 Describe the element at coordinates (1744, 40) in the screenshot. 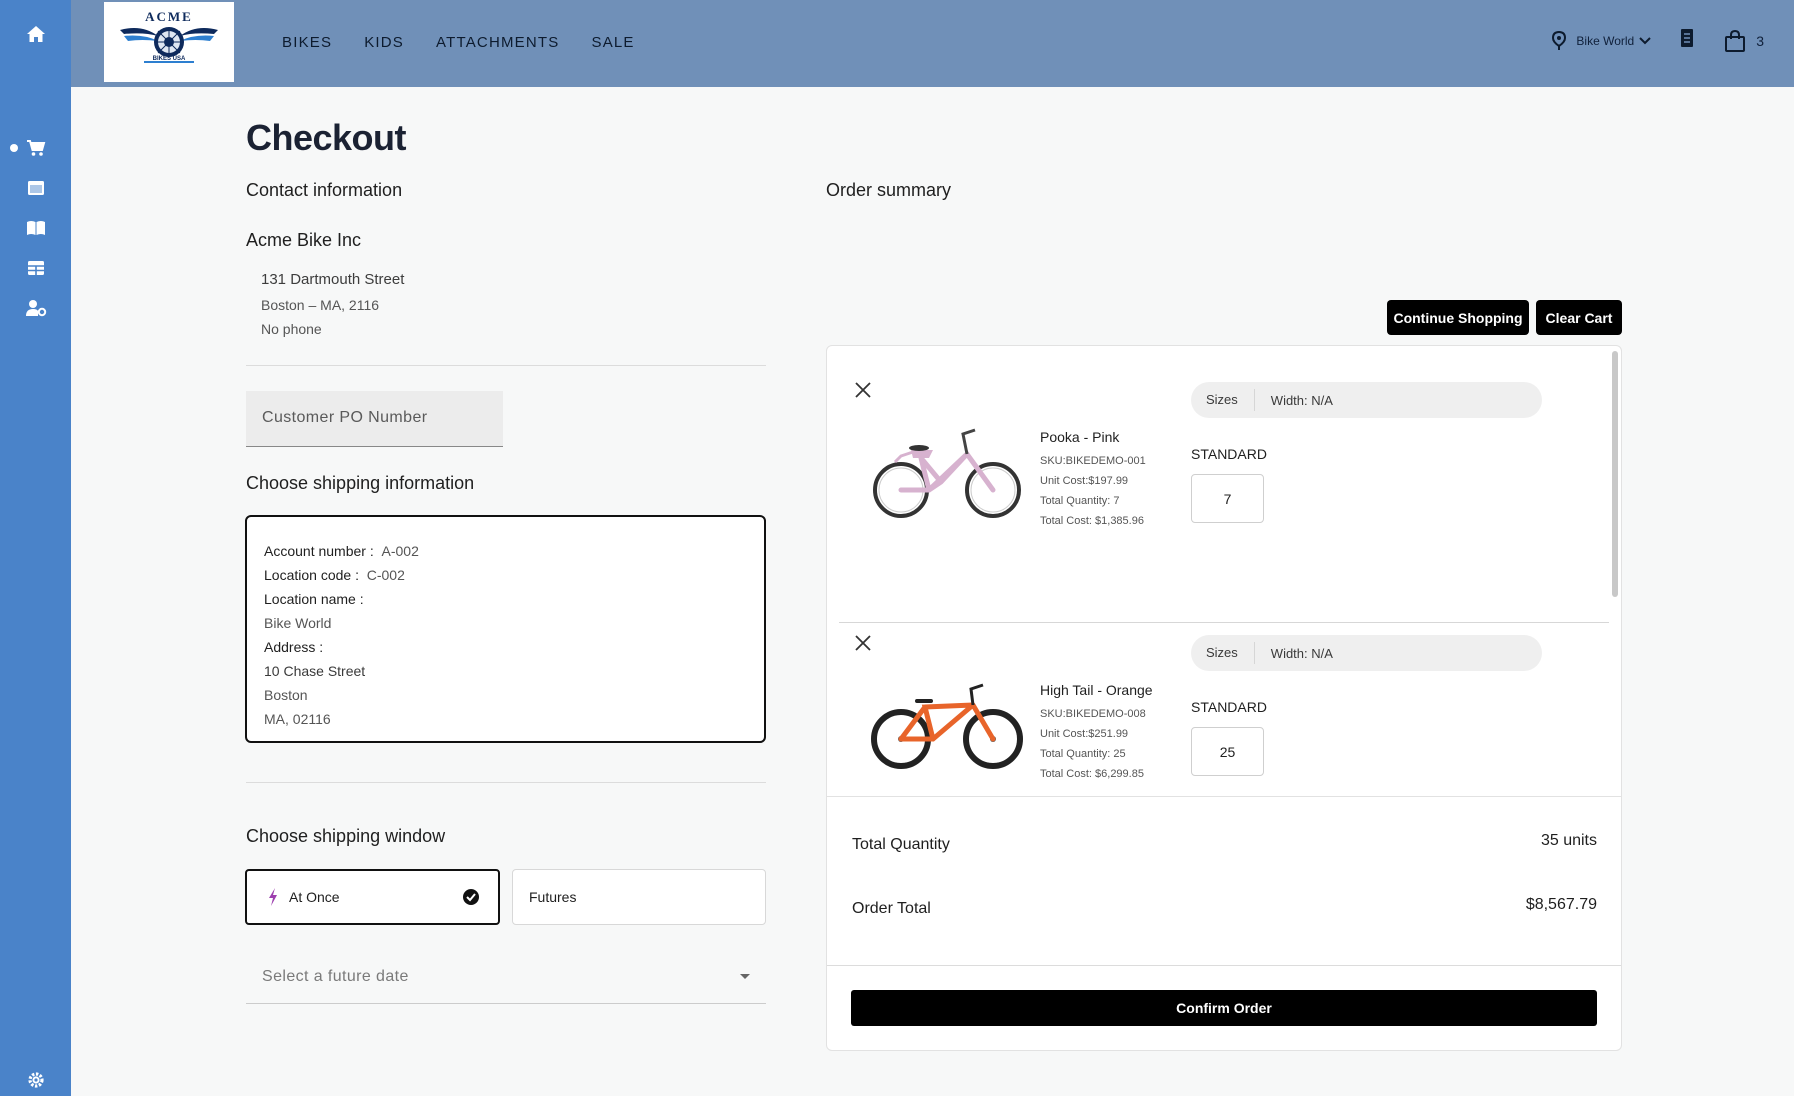

I see `cart-bag-icon: 3` at that location.